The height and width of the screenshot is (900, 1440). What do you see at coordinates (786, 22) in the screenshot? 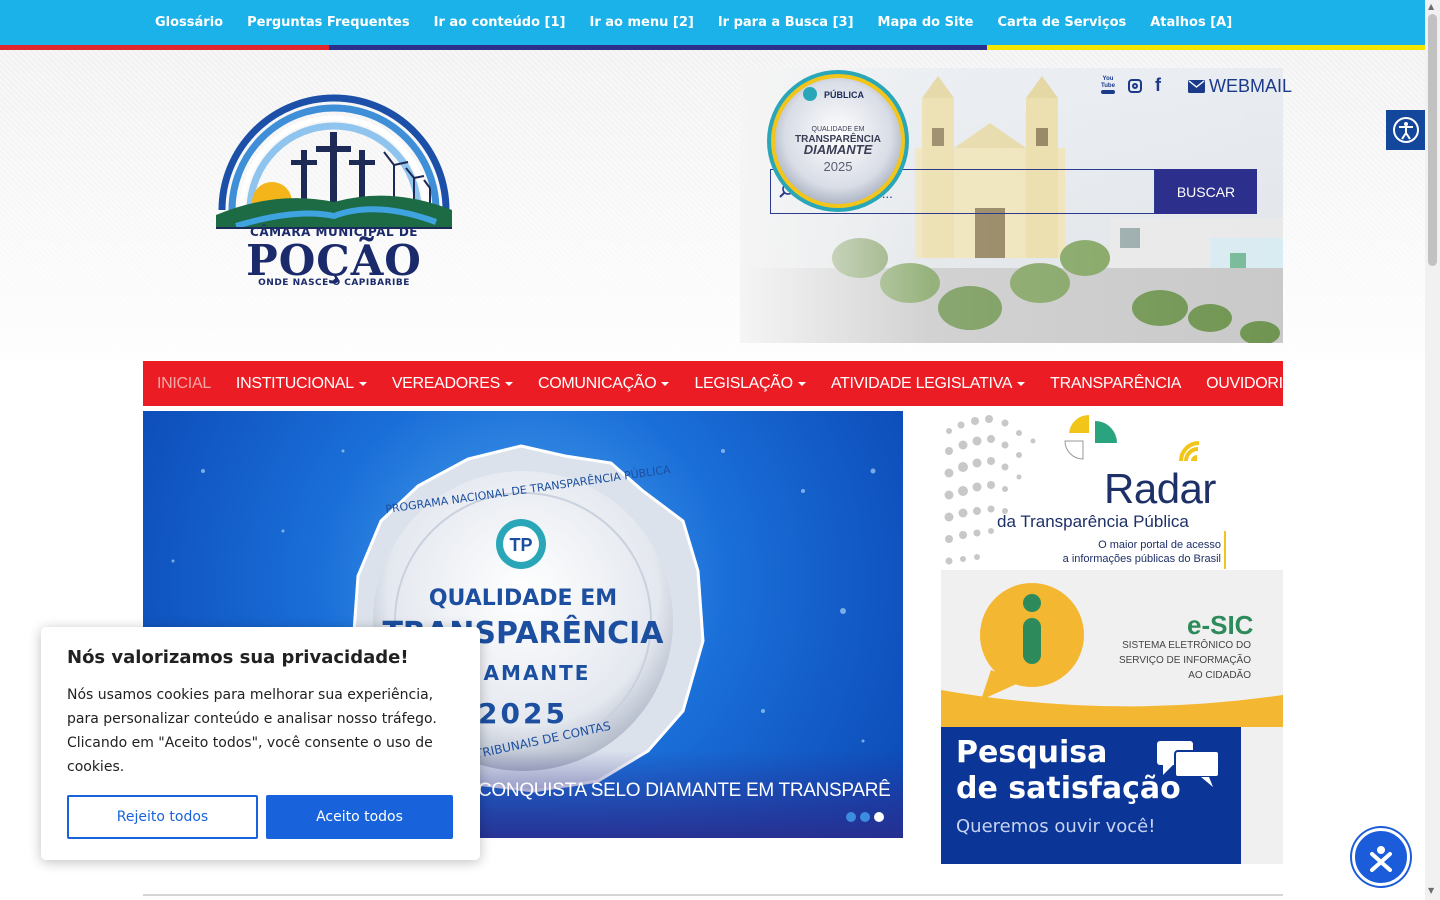
I see `link-ir-para-busca: Ir para a Busca [3]` at bounding box center [786, 22].